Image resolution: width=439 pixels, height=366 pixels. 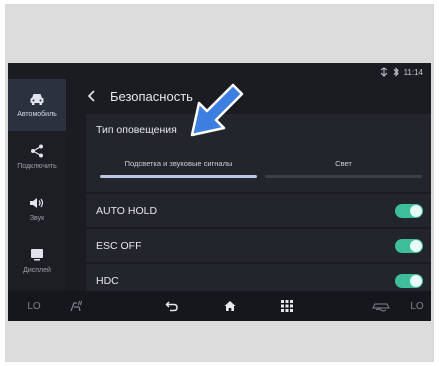 What do you see at coordinates (396, 72) in the screenshot?
I see `bluetooth-icon` at bounding box center [396, 72].